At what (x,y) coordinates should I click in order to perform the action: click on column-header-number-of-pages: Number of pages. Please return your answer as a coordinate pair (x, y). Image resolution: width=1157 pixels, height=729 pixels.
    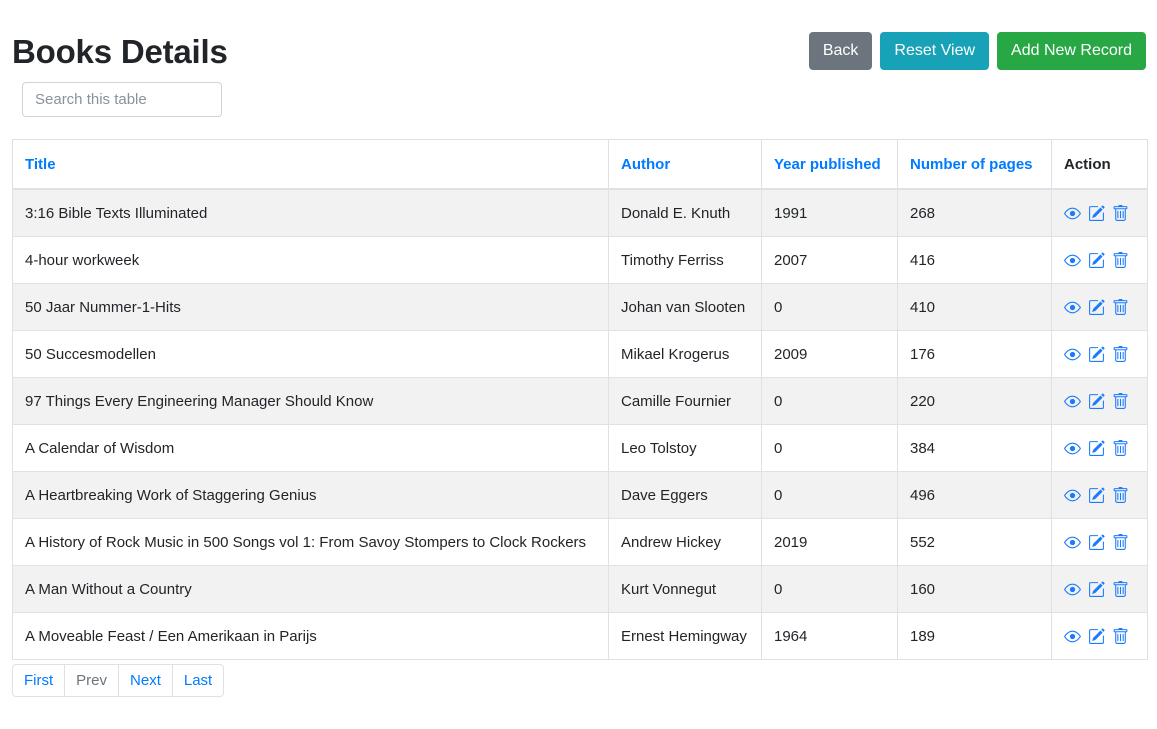
    Looking at the image, I should click on (974, 164).